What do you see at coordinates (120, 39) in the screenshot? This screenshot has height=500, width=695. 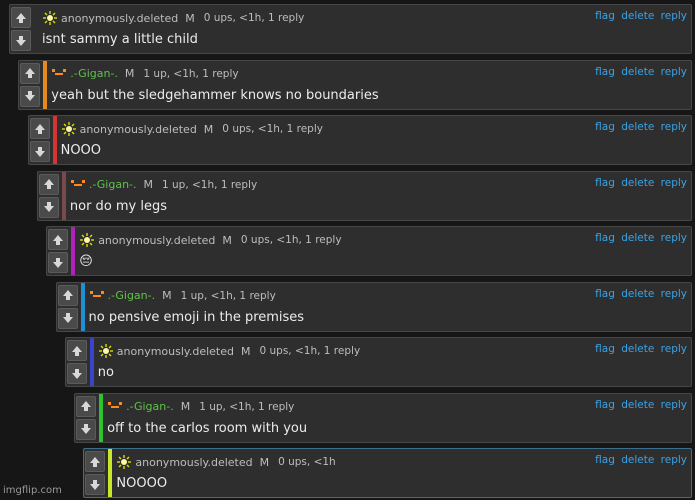 I see `comment-text: isnt sammy a little child` at bounding box center [120, 39].